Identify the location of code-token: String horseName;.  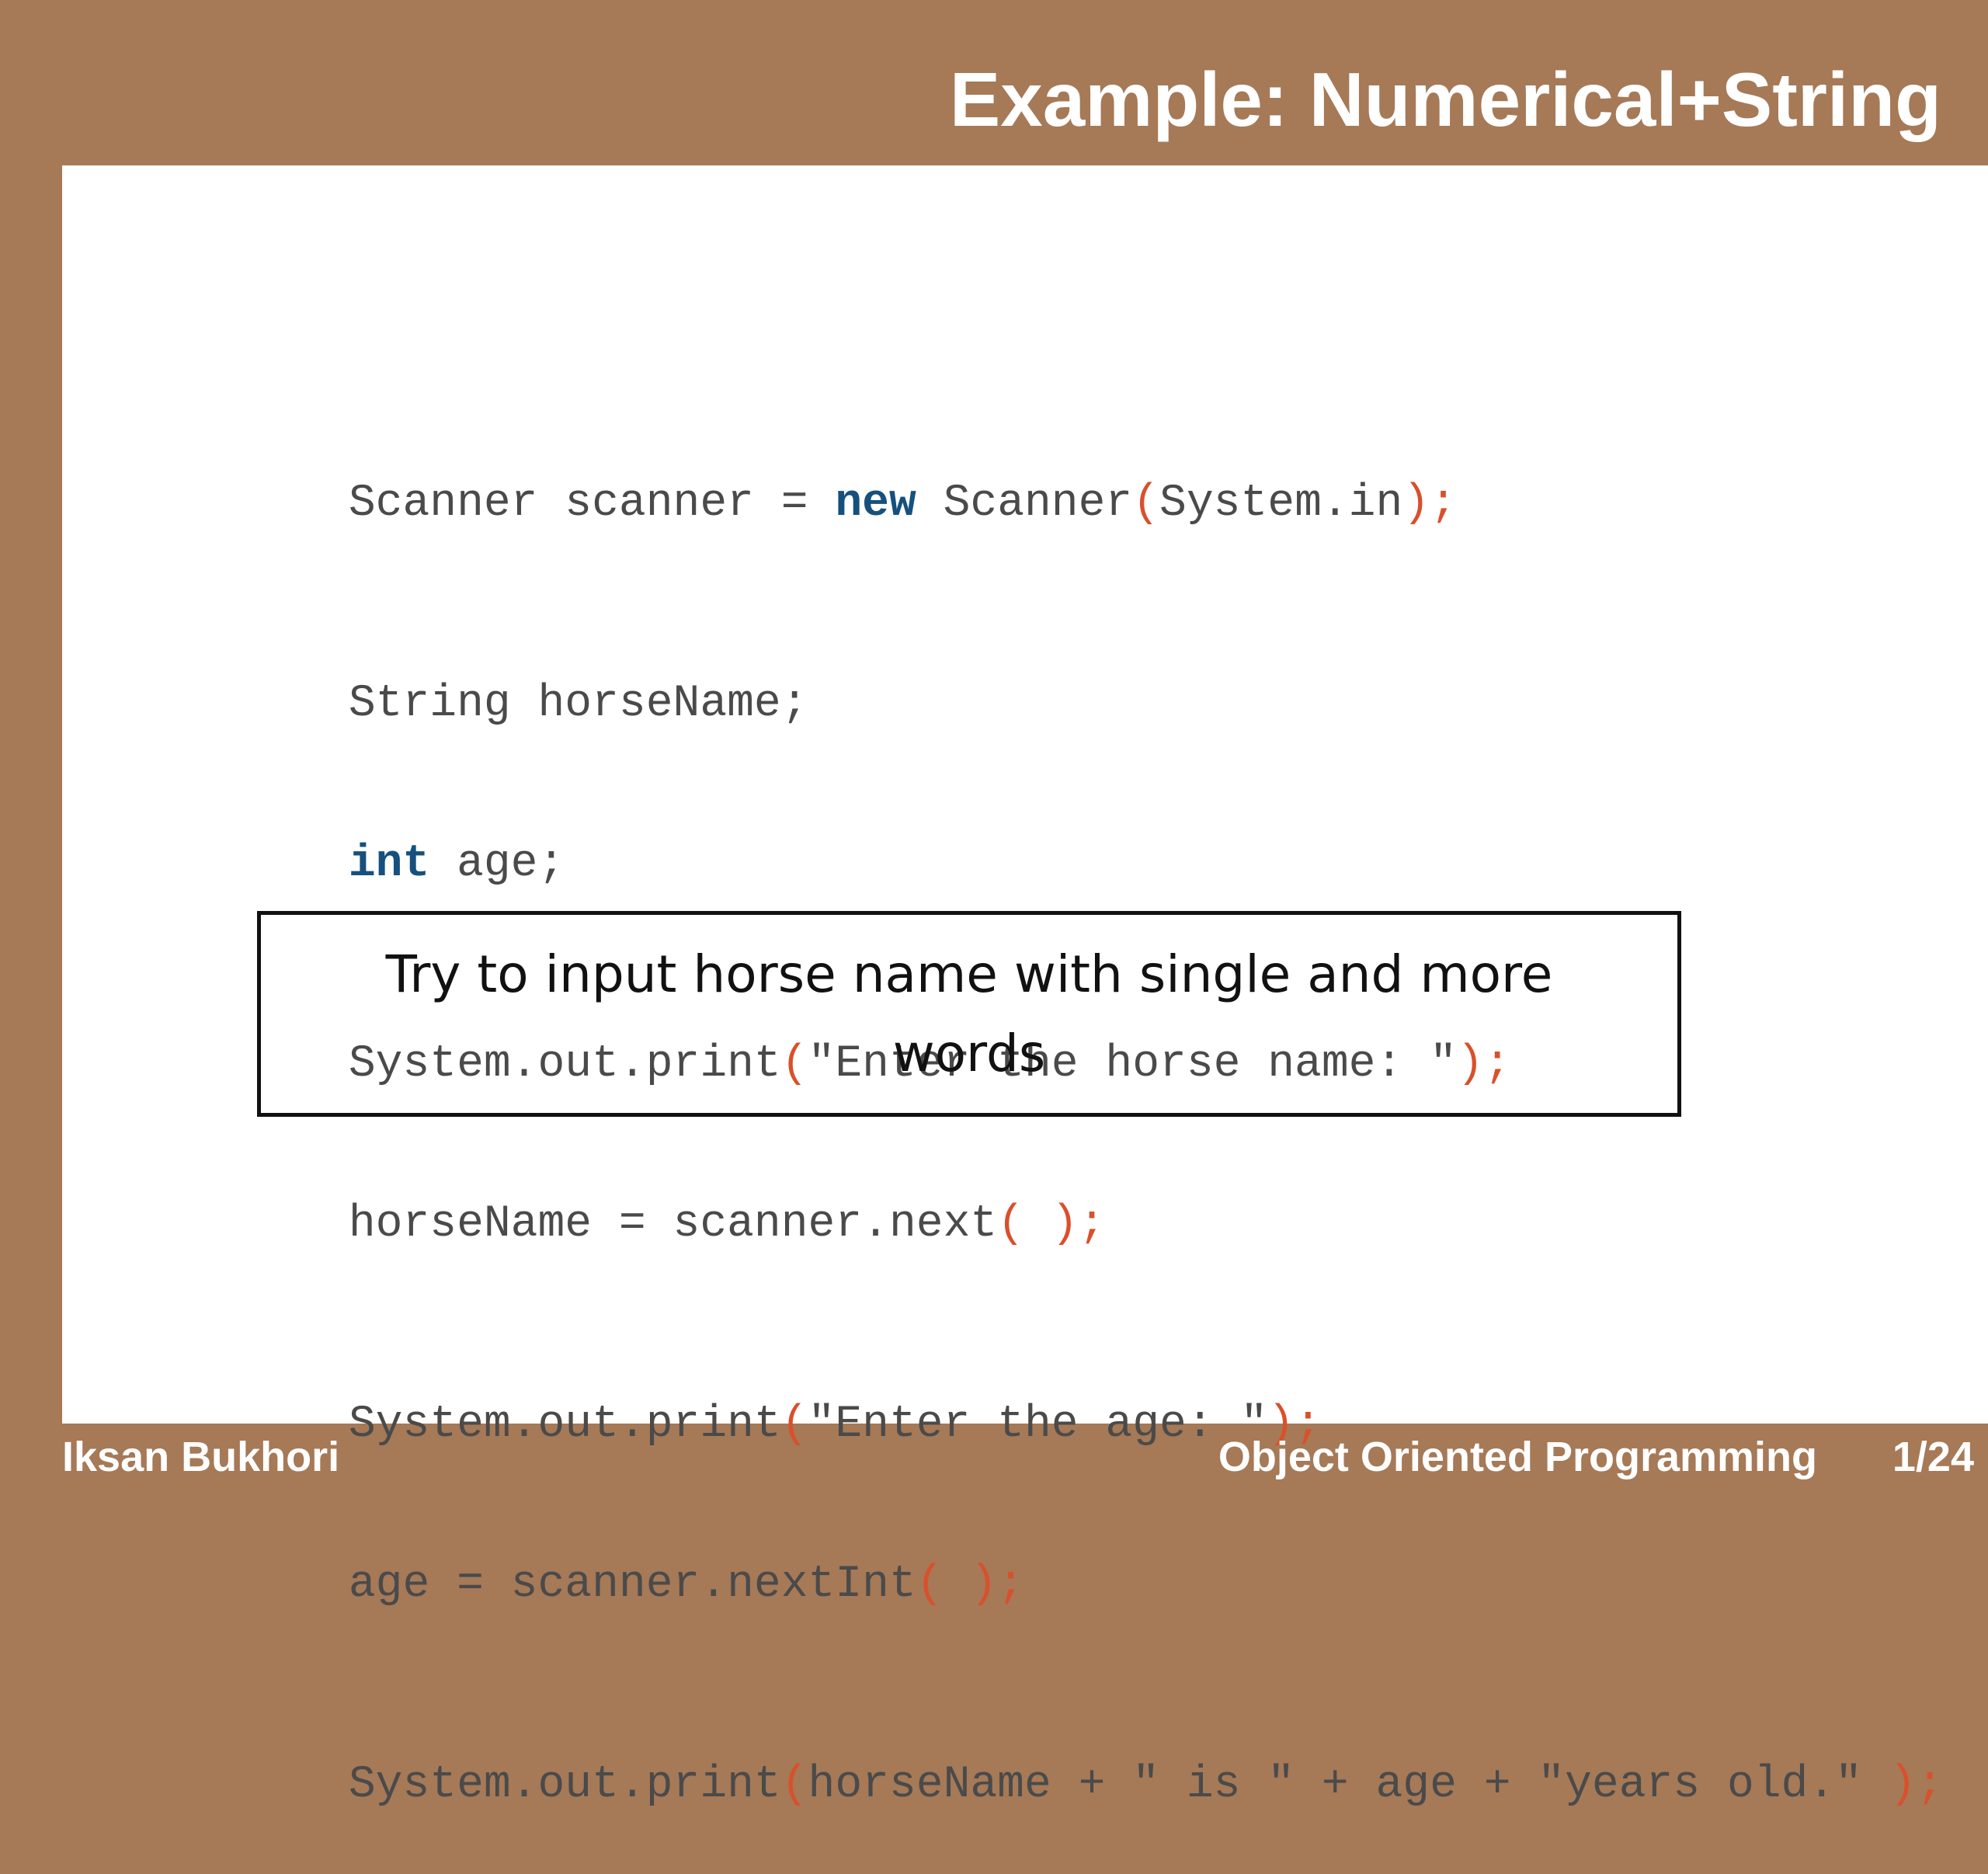
(578, 704).